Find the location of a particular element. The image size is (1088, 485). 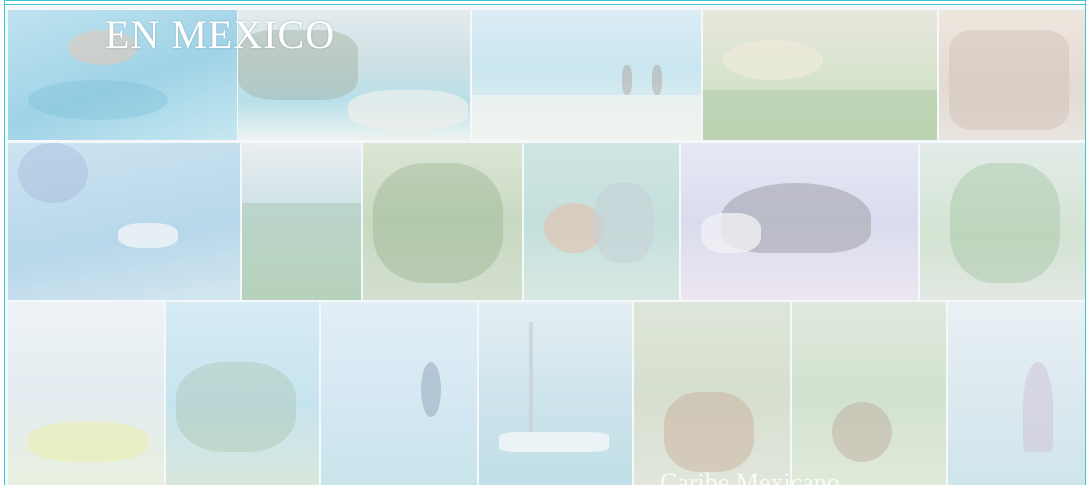

zipline-jungle-icon is located at coordinates (862, 432).